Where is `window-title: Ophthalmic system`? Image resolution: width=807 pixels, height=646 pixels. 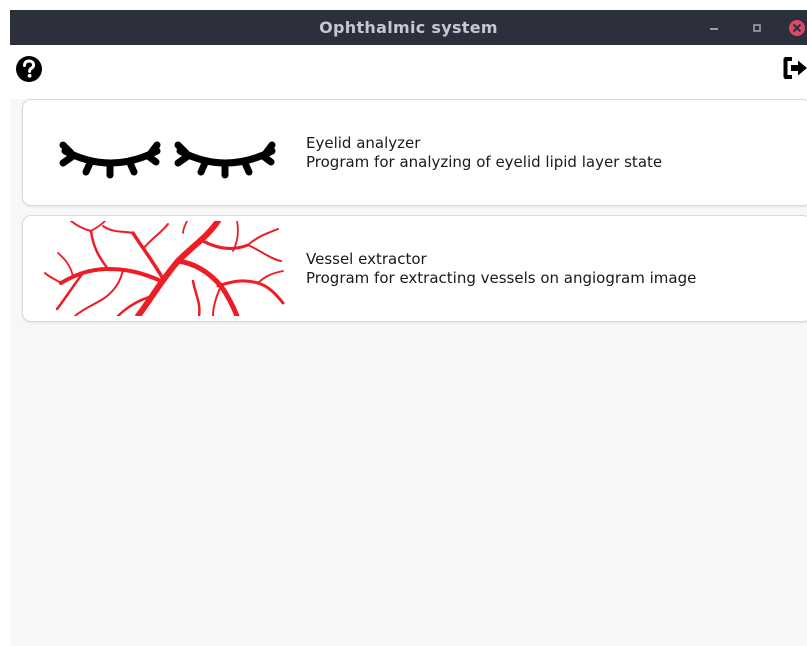 window-title: Ophthalmic system is located at coordinates (408, 27).